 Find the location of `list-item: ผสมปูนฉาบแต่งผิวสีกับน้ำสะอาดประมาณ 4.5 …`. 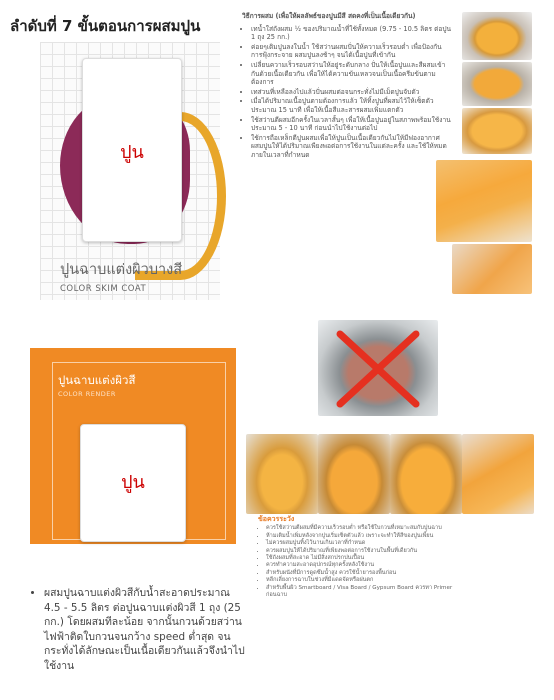

list-item: ผสมปูนฉาบแต่งผิวสีกับน้ำสะอาดประมาณ 4.5 … is located at coordinates (146, 630).